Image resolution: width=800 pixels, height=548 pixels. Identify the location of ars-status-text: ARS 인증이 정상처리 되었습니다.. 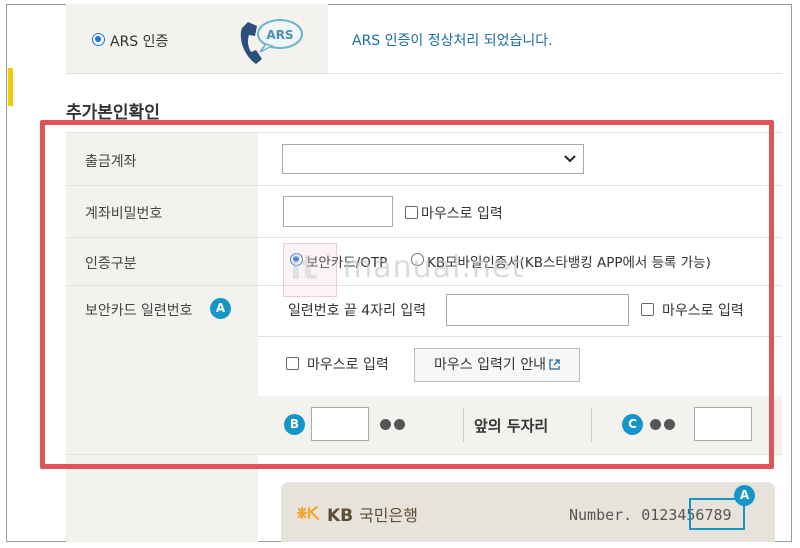
(452, 41).